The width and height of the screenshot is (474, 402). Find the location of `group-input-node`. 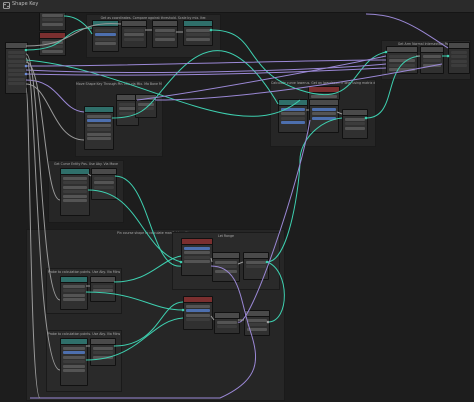

group-input-node is located at coordinates (16, 68).